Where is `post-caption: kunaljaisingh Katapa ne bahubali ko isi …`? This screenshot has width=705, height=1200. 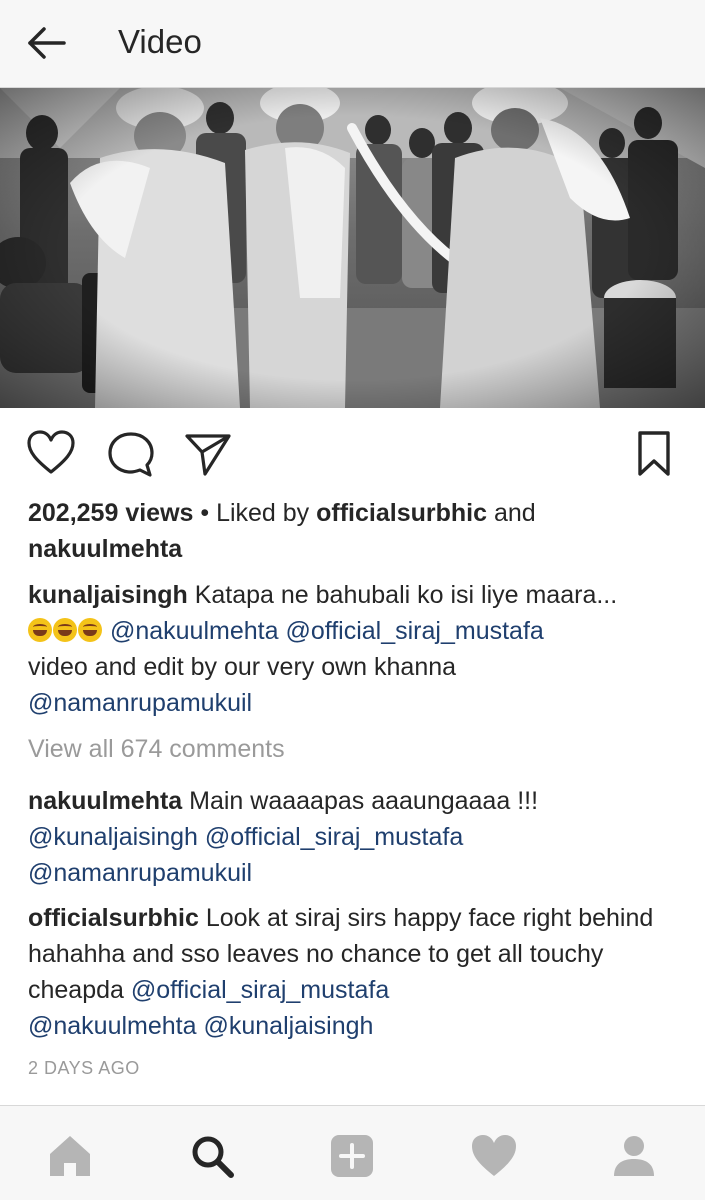 post-caption: kunaljaisingh Katapa ne bahubali ko isi … is located at coordinates (358, 649).